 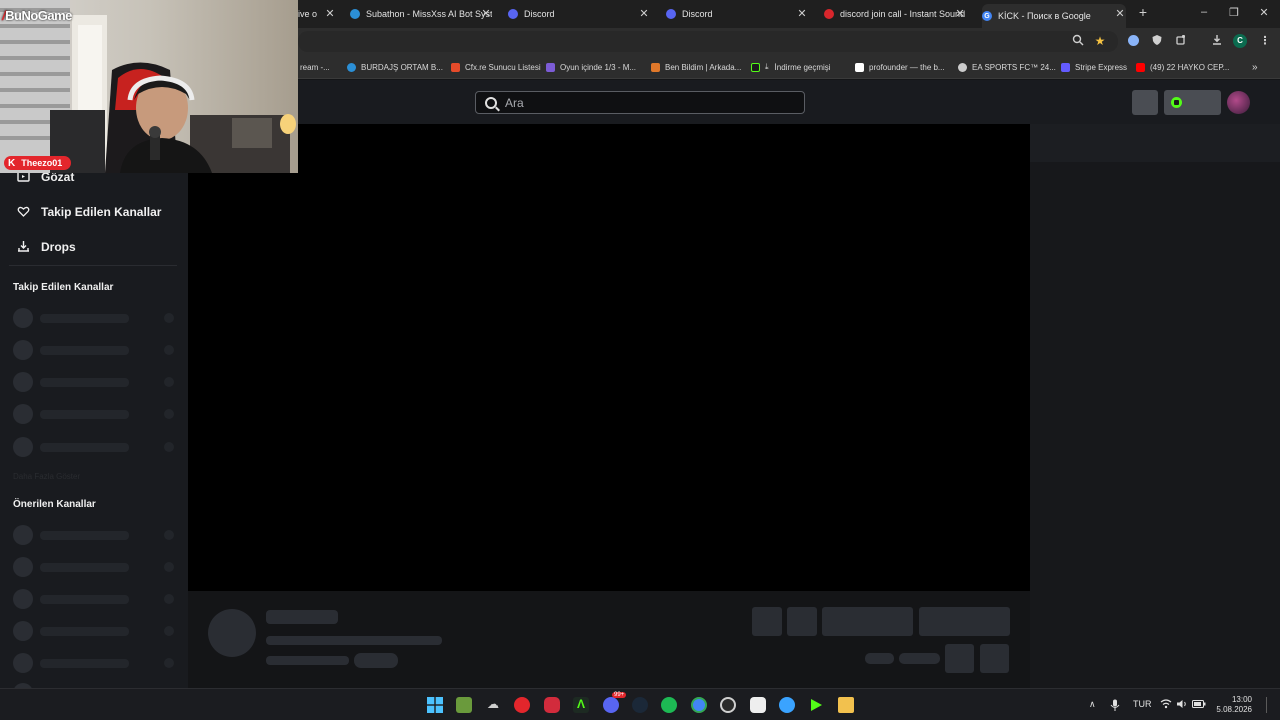 What do you see at coordinates (1100, 41) in the screenshot?
I see `bookmark-star-icon: ★` at bounding box center [1100, 41].